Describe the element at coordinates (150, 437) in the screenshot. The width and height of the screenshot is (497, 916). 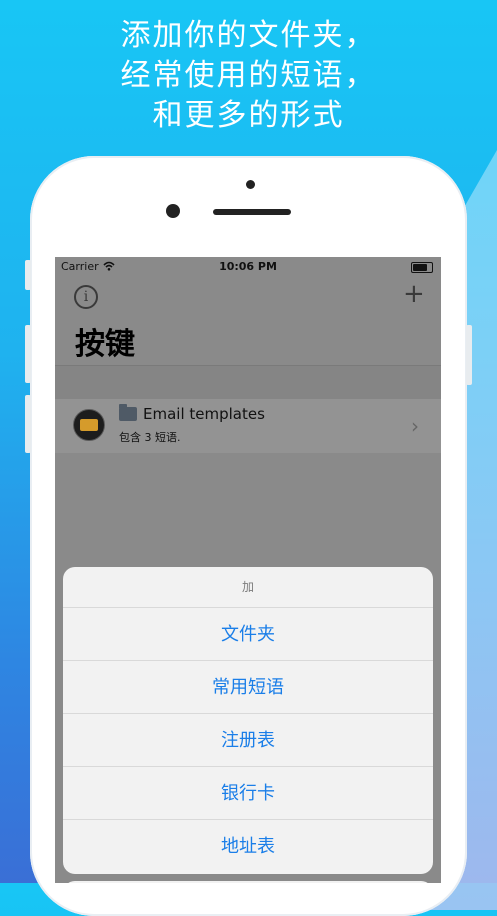
I see `list-item-subtitle: 包含 3 短语.` at that location.